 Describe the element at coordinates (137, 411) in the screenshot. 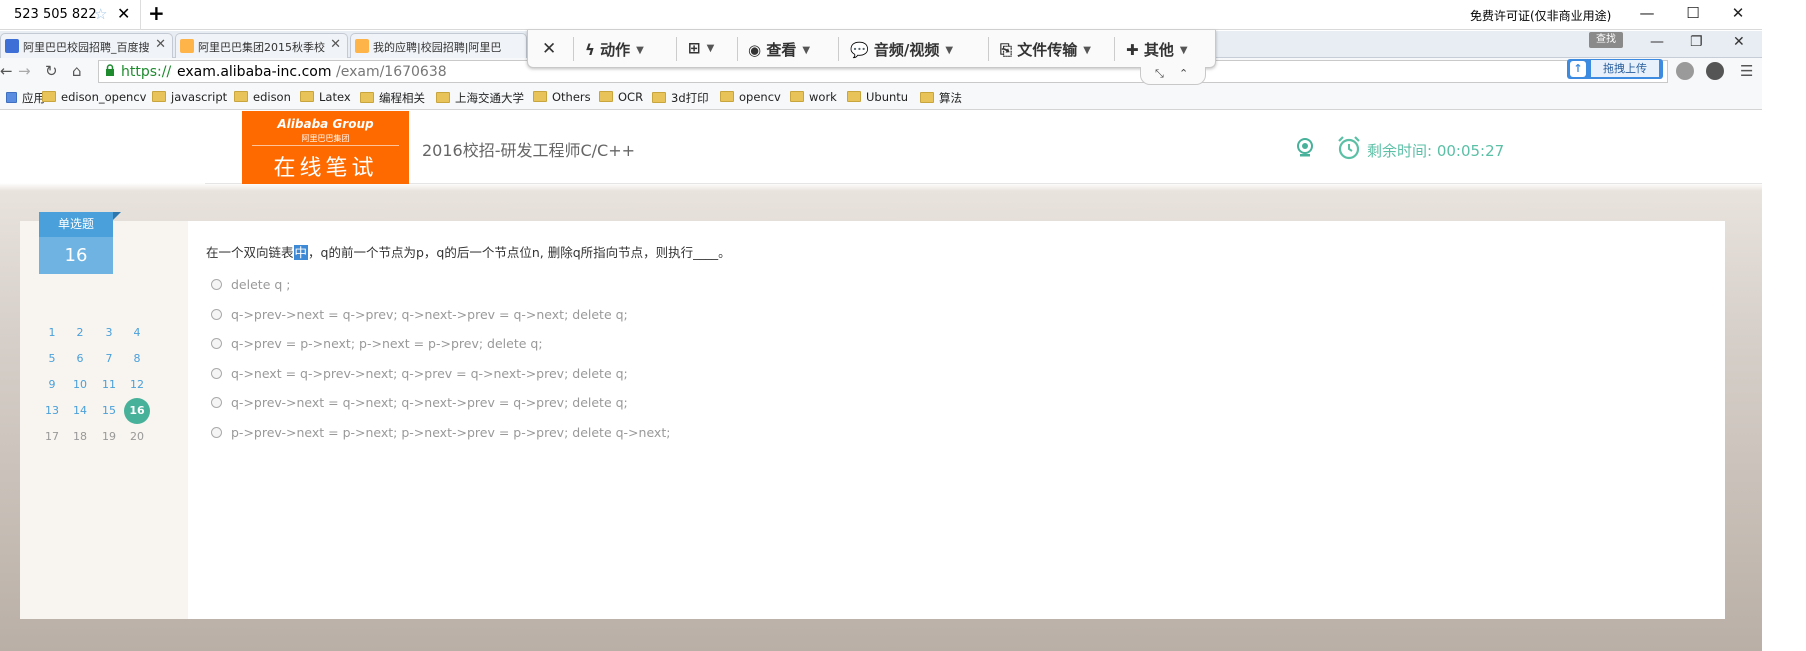

I see `question-number-16: 16` at that location.